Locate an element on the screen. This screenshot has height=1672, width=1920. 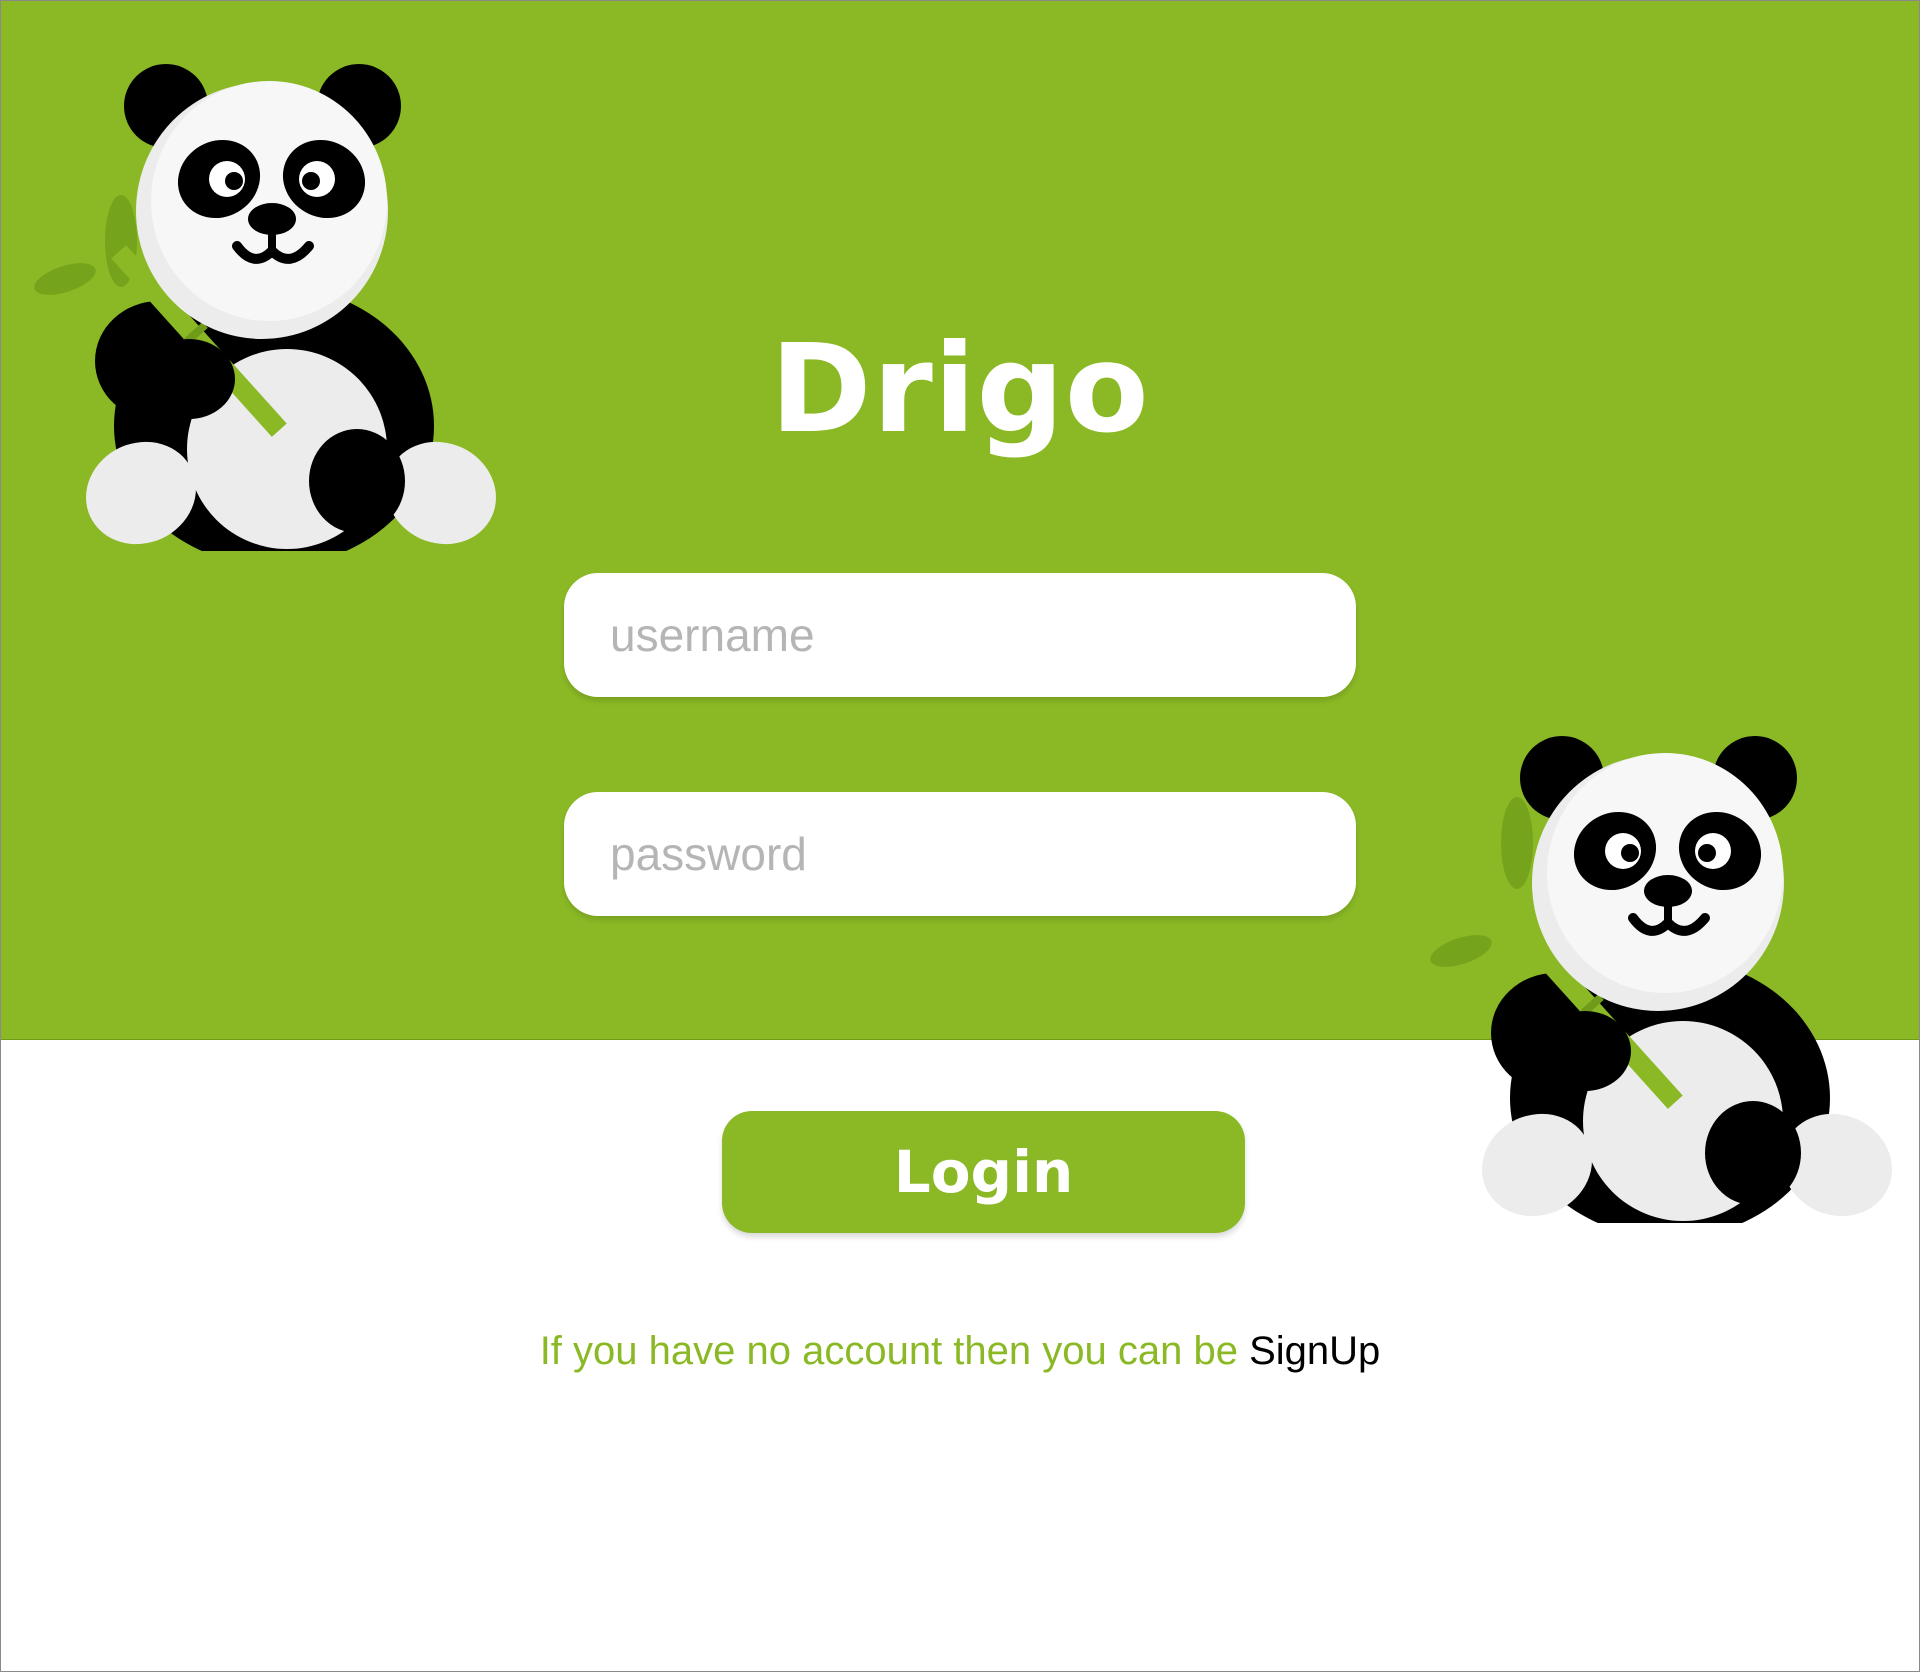
signup-prompt-text: If you have no account then you can be is located at coordinates (894, 1351).